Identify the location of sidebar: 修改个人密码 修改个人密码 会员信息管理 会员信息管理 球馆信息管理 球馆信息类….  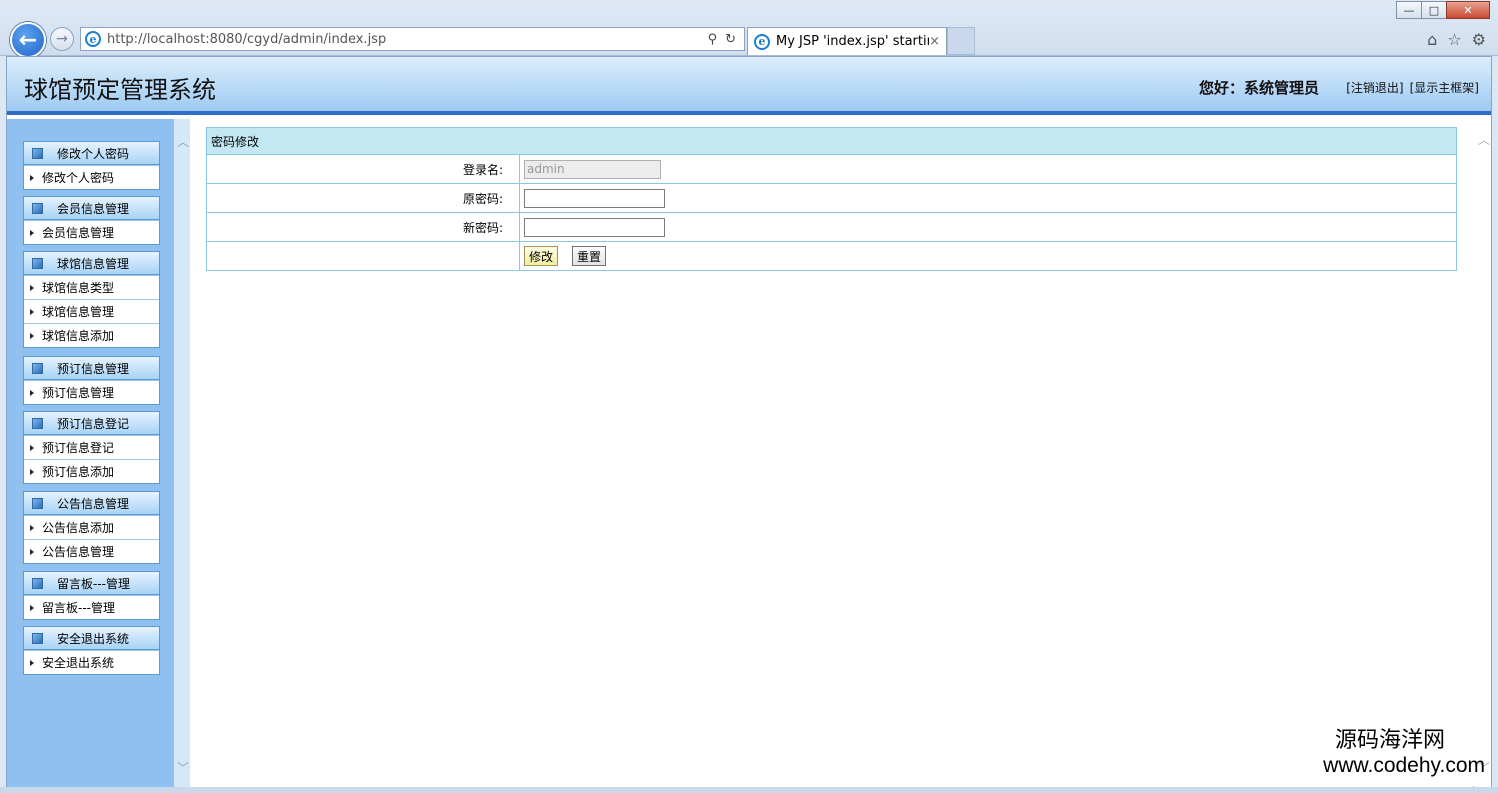
(90, 453).